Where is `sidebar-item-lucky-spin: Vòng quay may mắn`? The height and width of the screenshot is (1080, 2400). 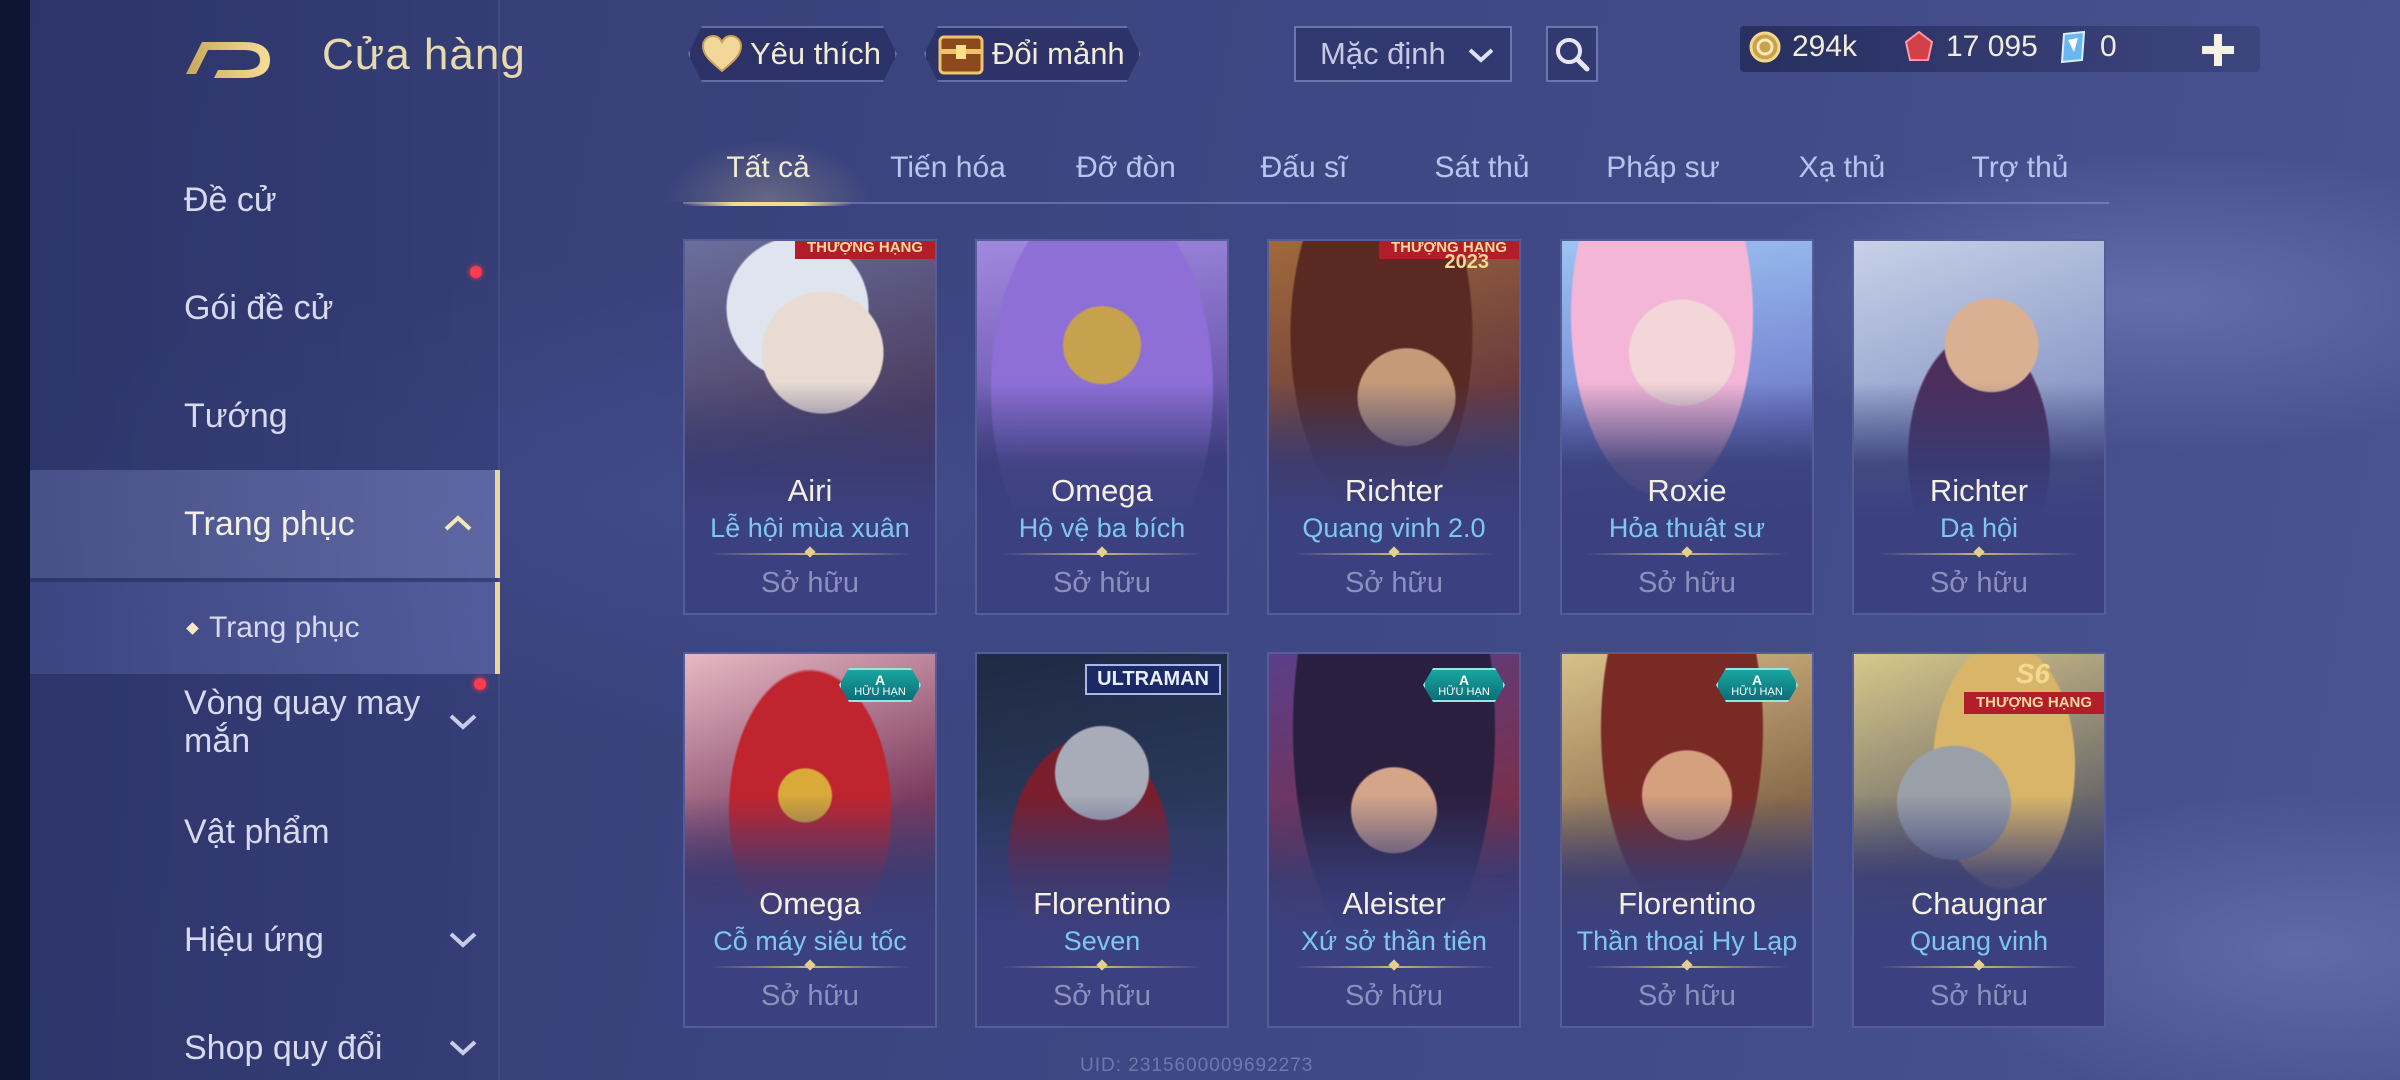
sidebar-item-lucky-spin: Vòng quay may mắn is located at coordinates (265, 722).